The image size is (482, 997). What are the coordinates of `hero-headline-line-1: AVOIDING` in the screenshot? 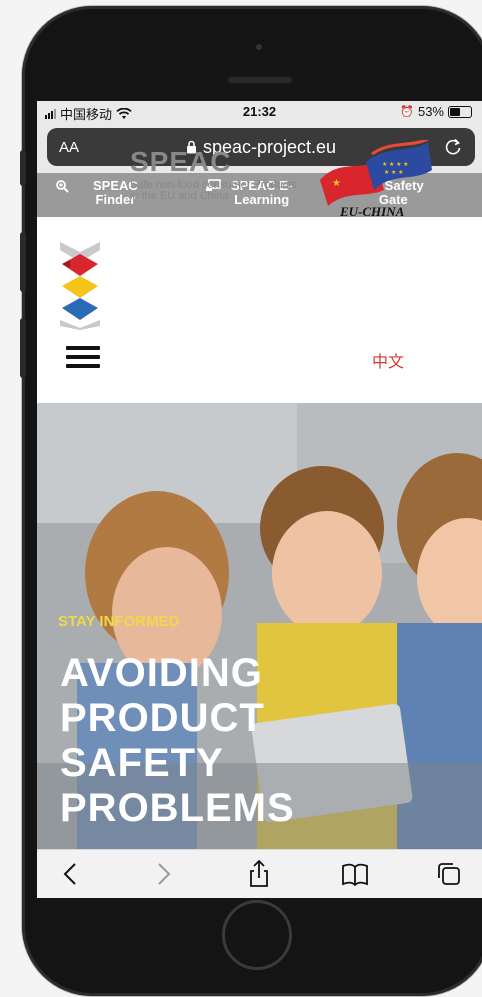 It's located at (161, 673).